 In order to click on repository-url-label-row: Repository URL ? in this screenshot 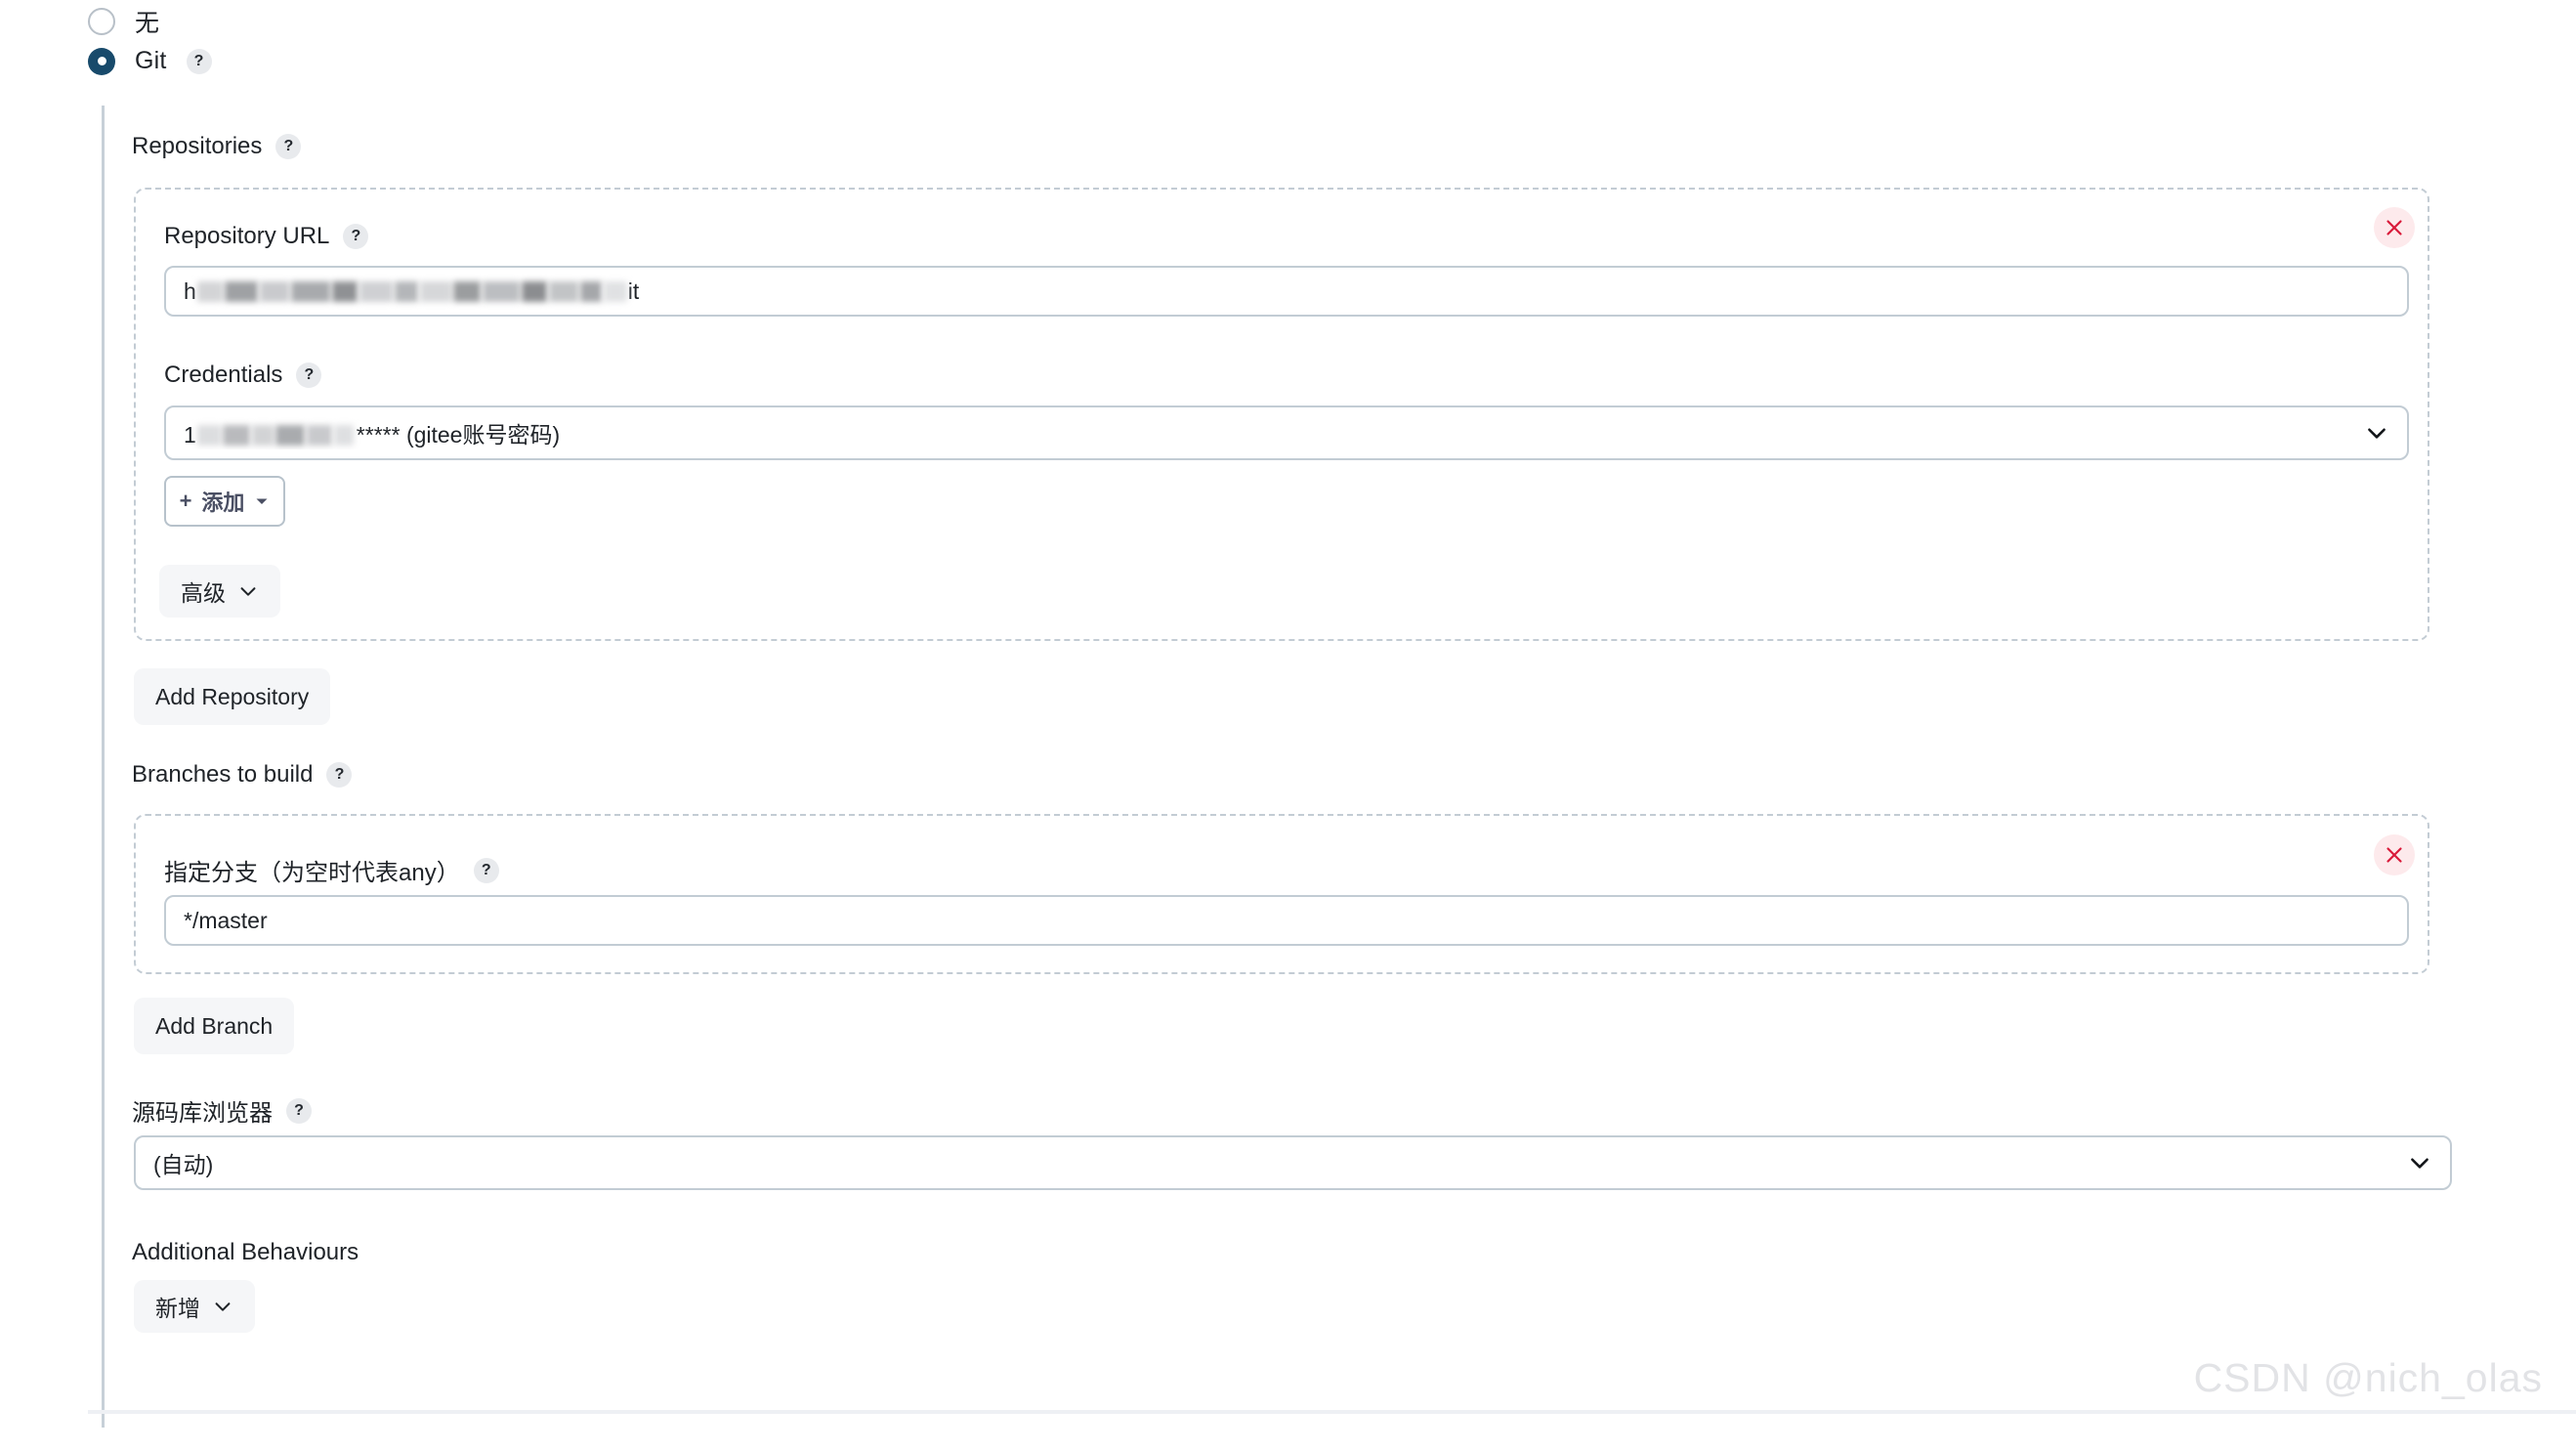, I will do `click(266, 237)`.